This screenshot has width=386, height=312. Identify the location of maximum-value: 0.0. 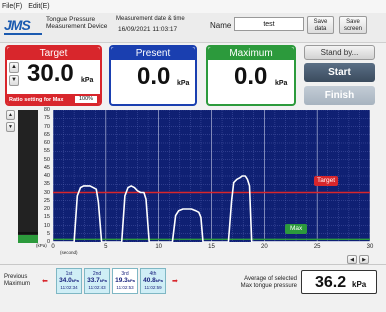
(251, 76).